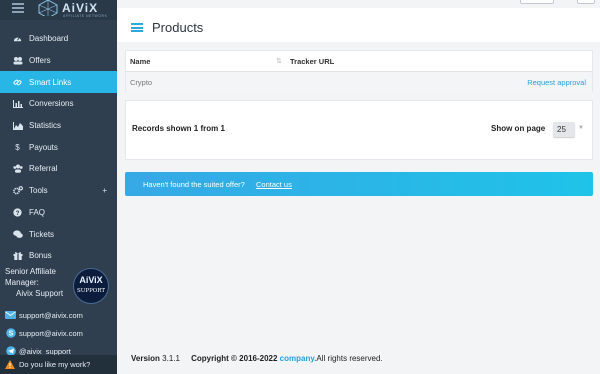 The height and width of the screenshot is (374, 600). What do you see at coordinates (55, 364) in the screenshot?
I see `feedback-text: Do you like my work?` at bounding box center [55, 364].